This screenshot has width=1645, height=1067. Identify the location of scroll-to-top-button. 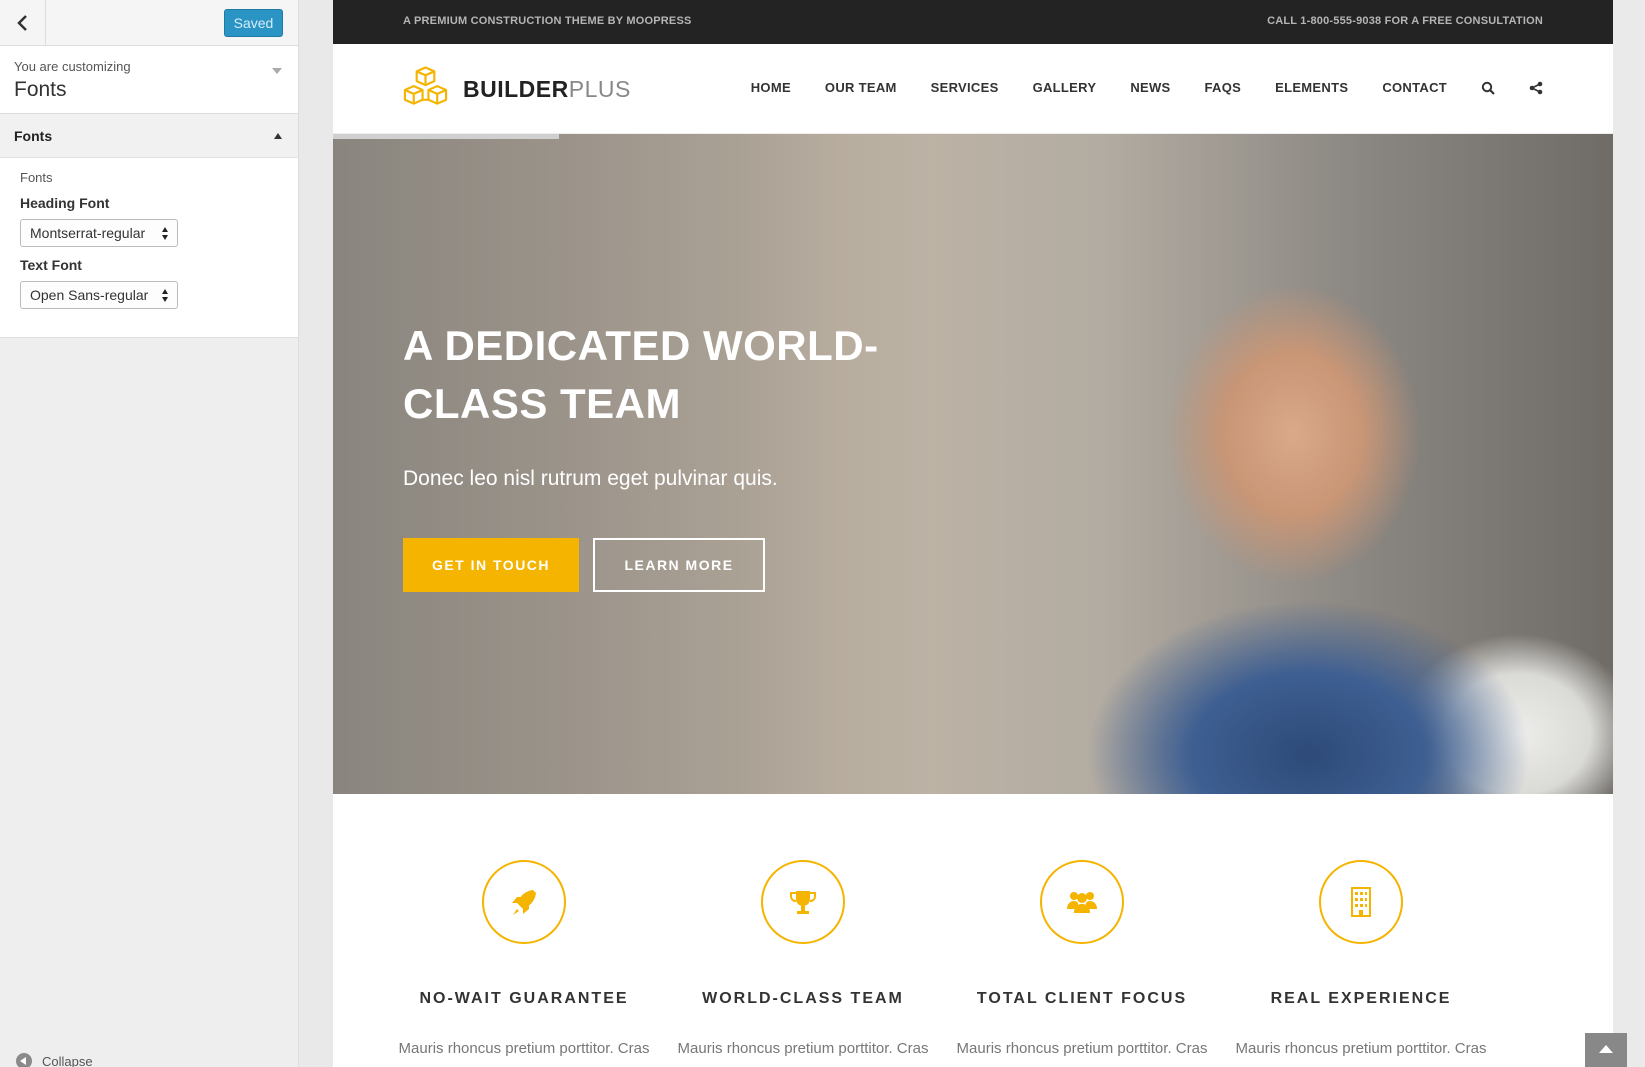
(1606, 1050).